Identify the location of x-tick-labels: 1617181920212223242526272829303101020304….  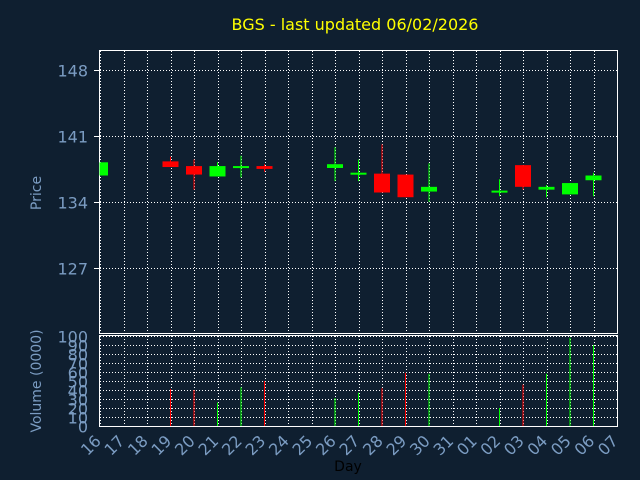
(349, 445).